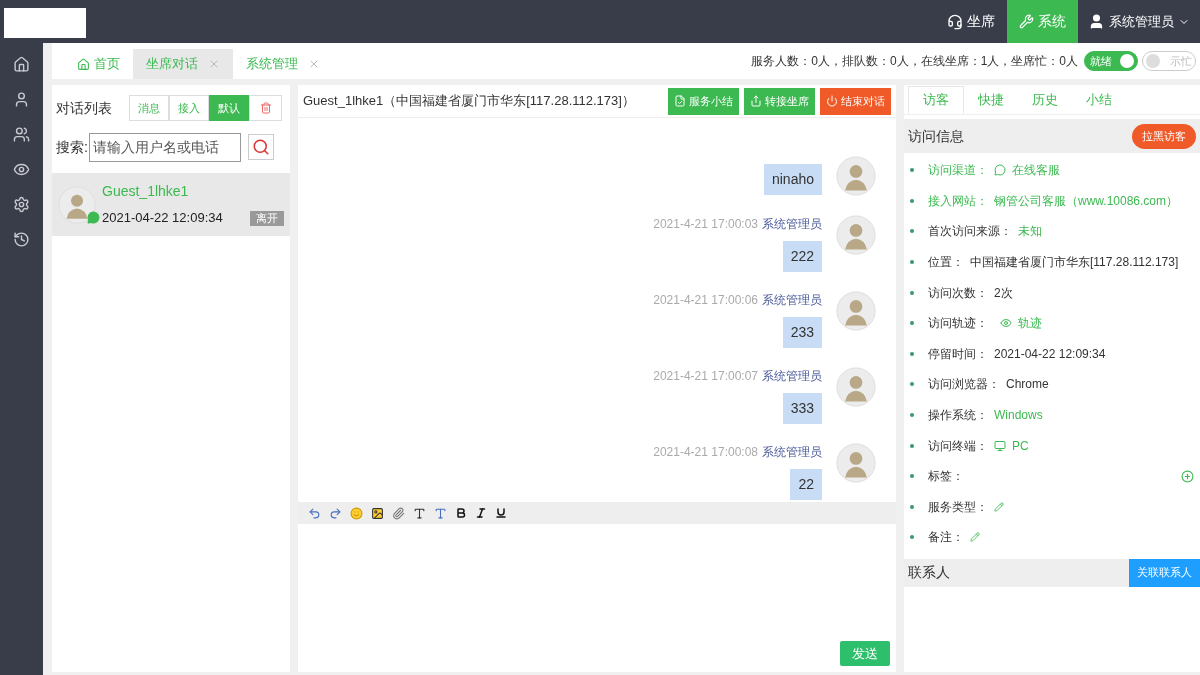 The image size is (1200, 675). What do you see at coordinates (1027, 385) in the screenshot?
I see `info-value: Chrome` at bounding box center [1027, 385].